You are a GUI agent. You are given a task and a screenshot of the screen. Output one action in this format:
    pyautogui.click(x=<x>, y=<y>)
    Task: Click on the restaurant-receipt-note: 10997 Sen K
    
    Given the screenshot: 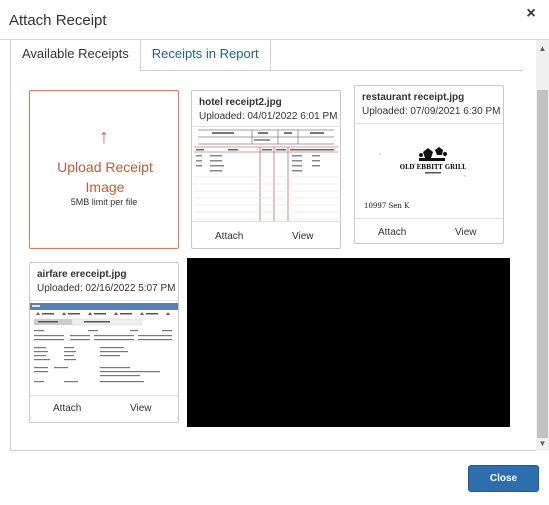 What is the action you would take?
    pyautogui.click(x=387, y=206)
    